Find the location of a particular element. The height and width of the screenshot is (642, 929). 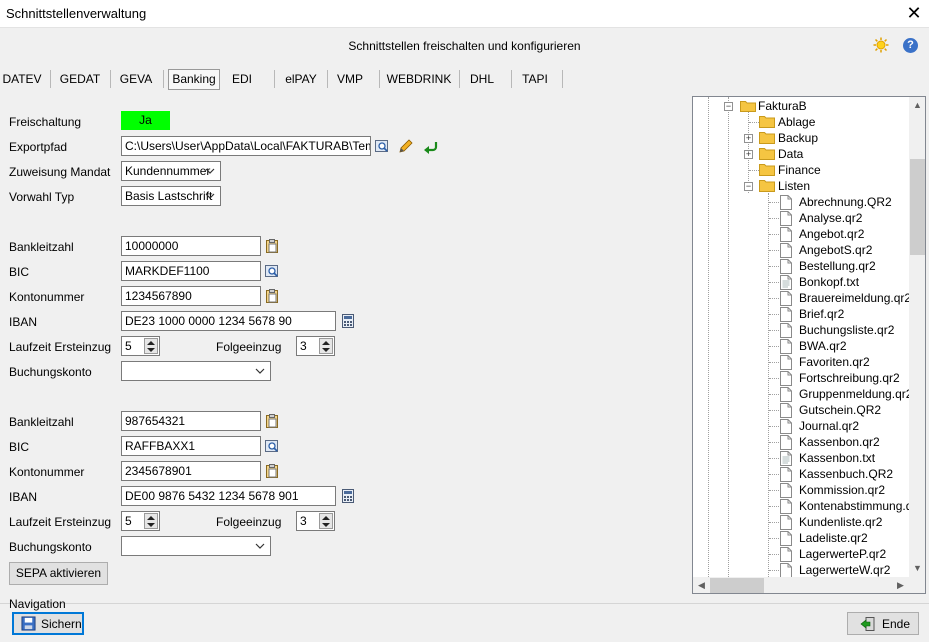

kontonummer-input: 1234567890 is located at coordinates (191, 296).